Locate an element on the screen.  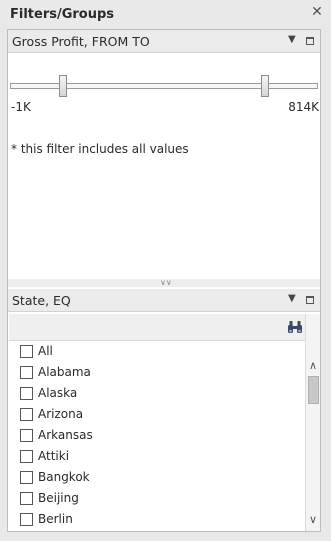
list-item-alabama: Alabama is located at coordinates (157, 372).